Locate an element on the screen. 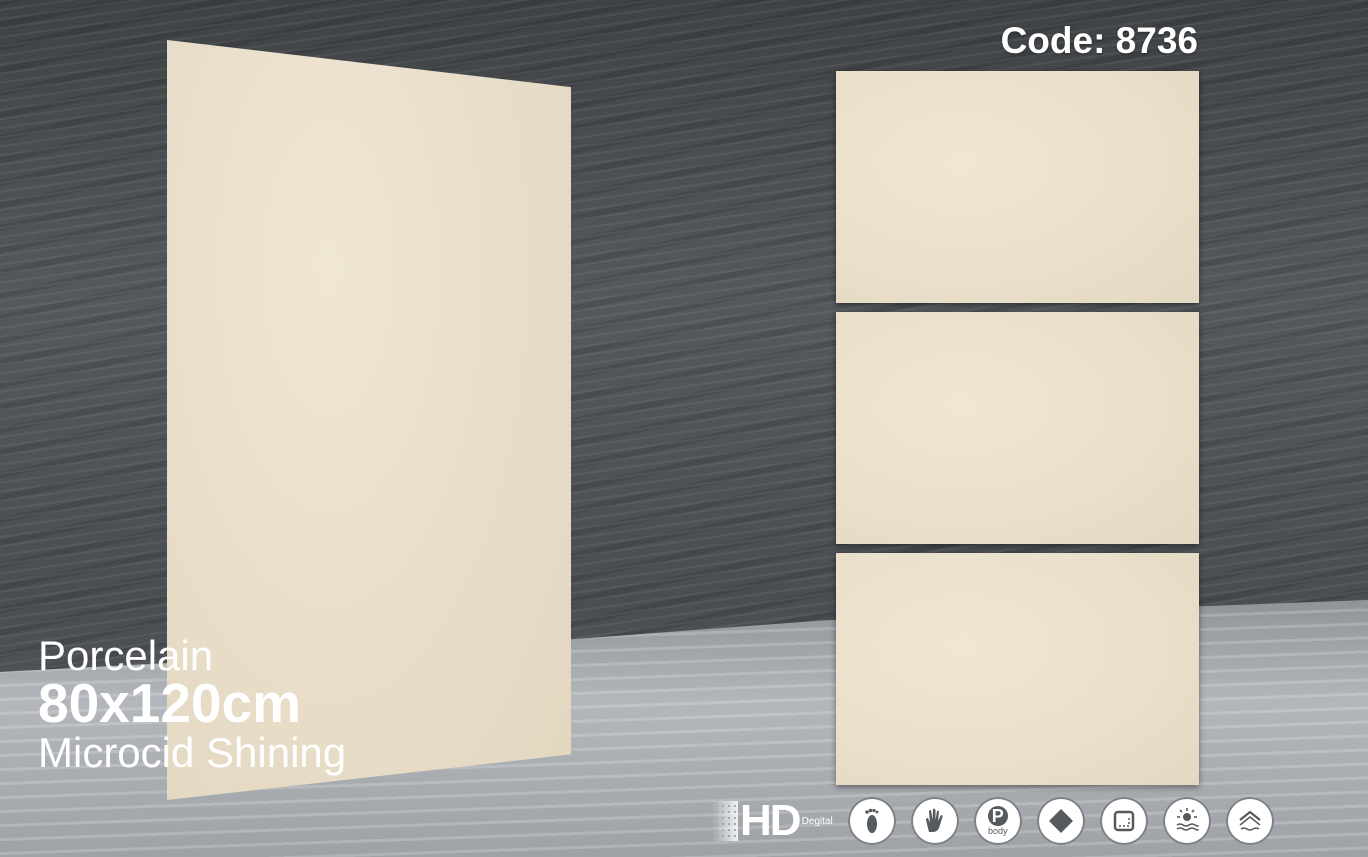  product-info: Porcelain 80x120cm Microcid Shining is located at coordinates (192, 706).